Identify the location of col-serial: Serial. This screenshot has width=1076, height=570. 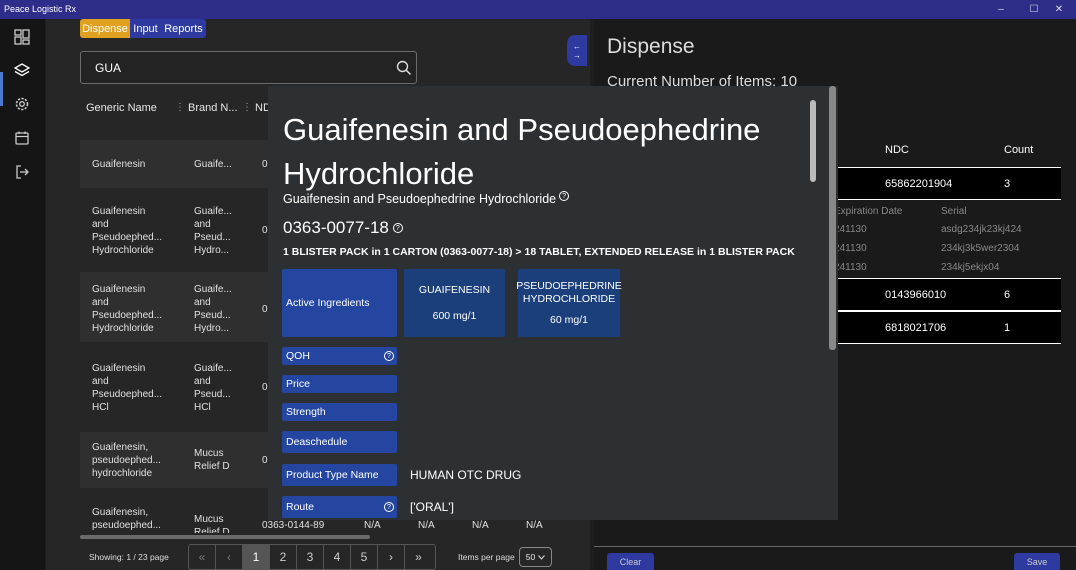
(954, 211).